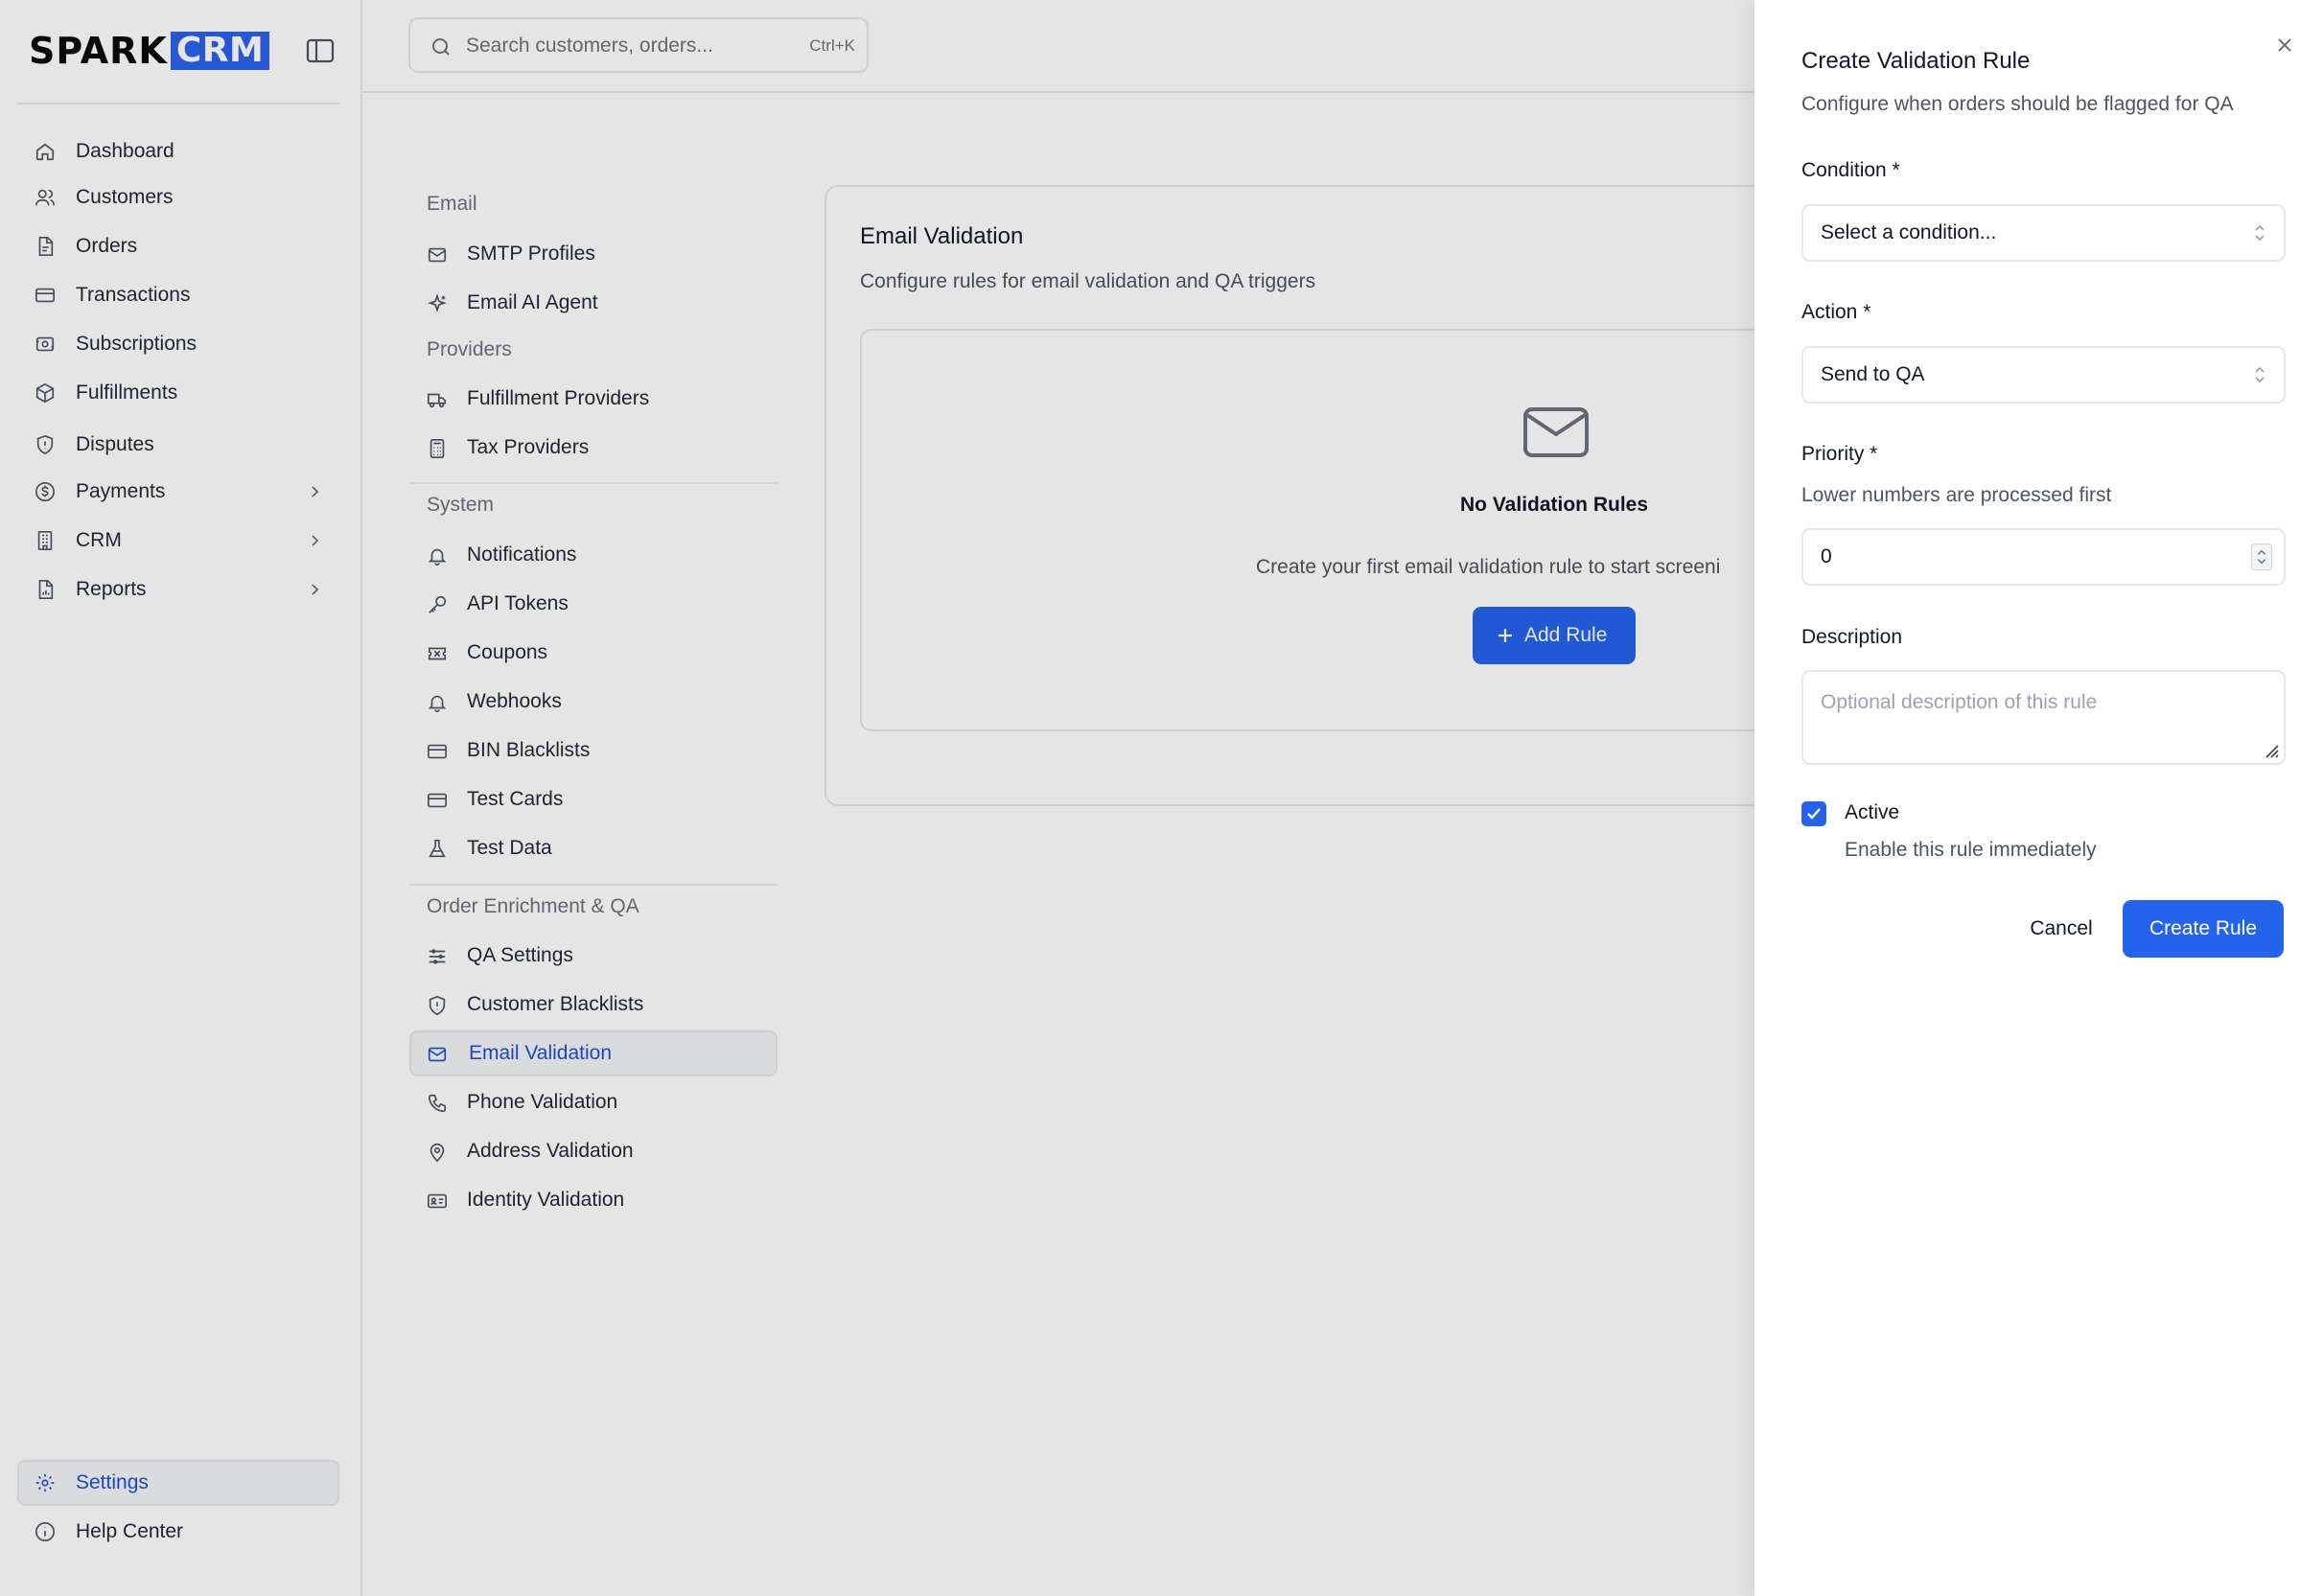 This screenshot has height=1596, width=2323. I want to click on description-label: Description, so click(1852, 637).